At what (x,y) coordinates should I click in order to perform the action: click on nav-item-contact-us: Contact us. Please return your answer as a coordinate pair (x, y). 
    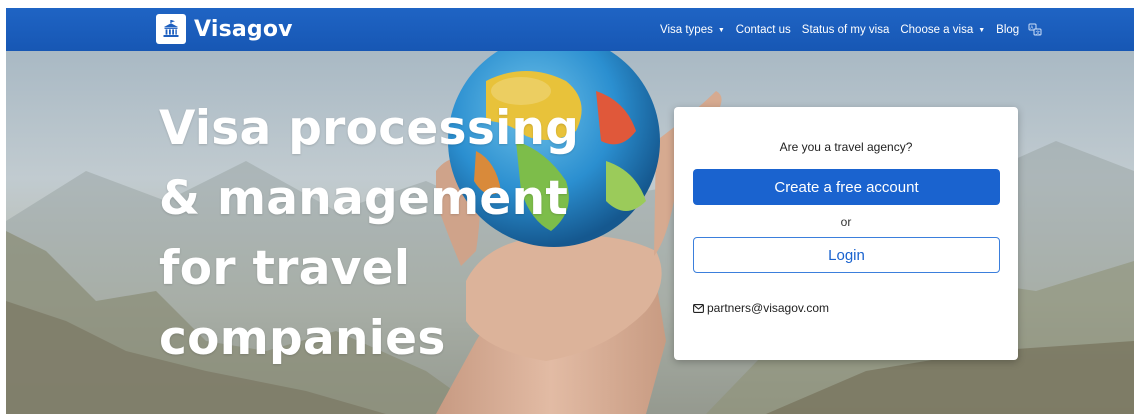
    Looking at the image, I should click on (763, 30).